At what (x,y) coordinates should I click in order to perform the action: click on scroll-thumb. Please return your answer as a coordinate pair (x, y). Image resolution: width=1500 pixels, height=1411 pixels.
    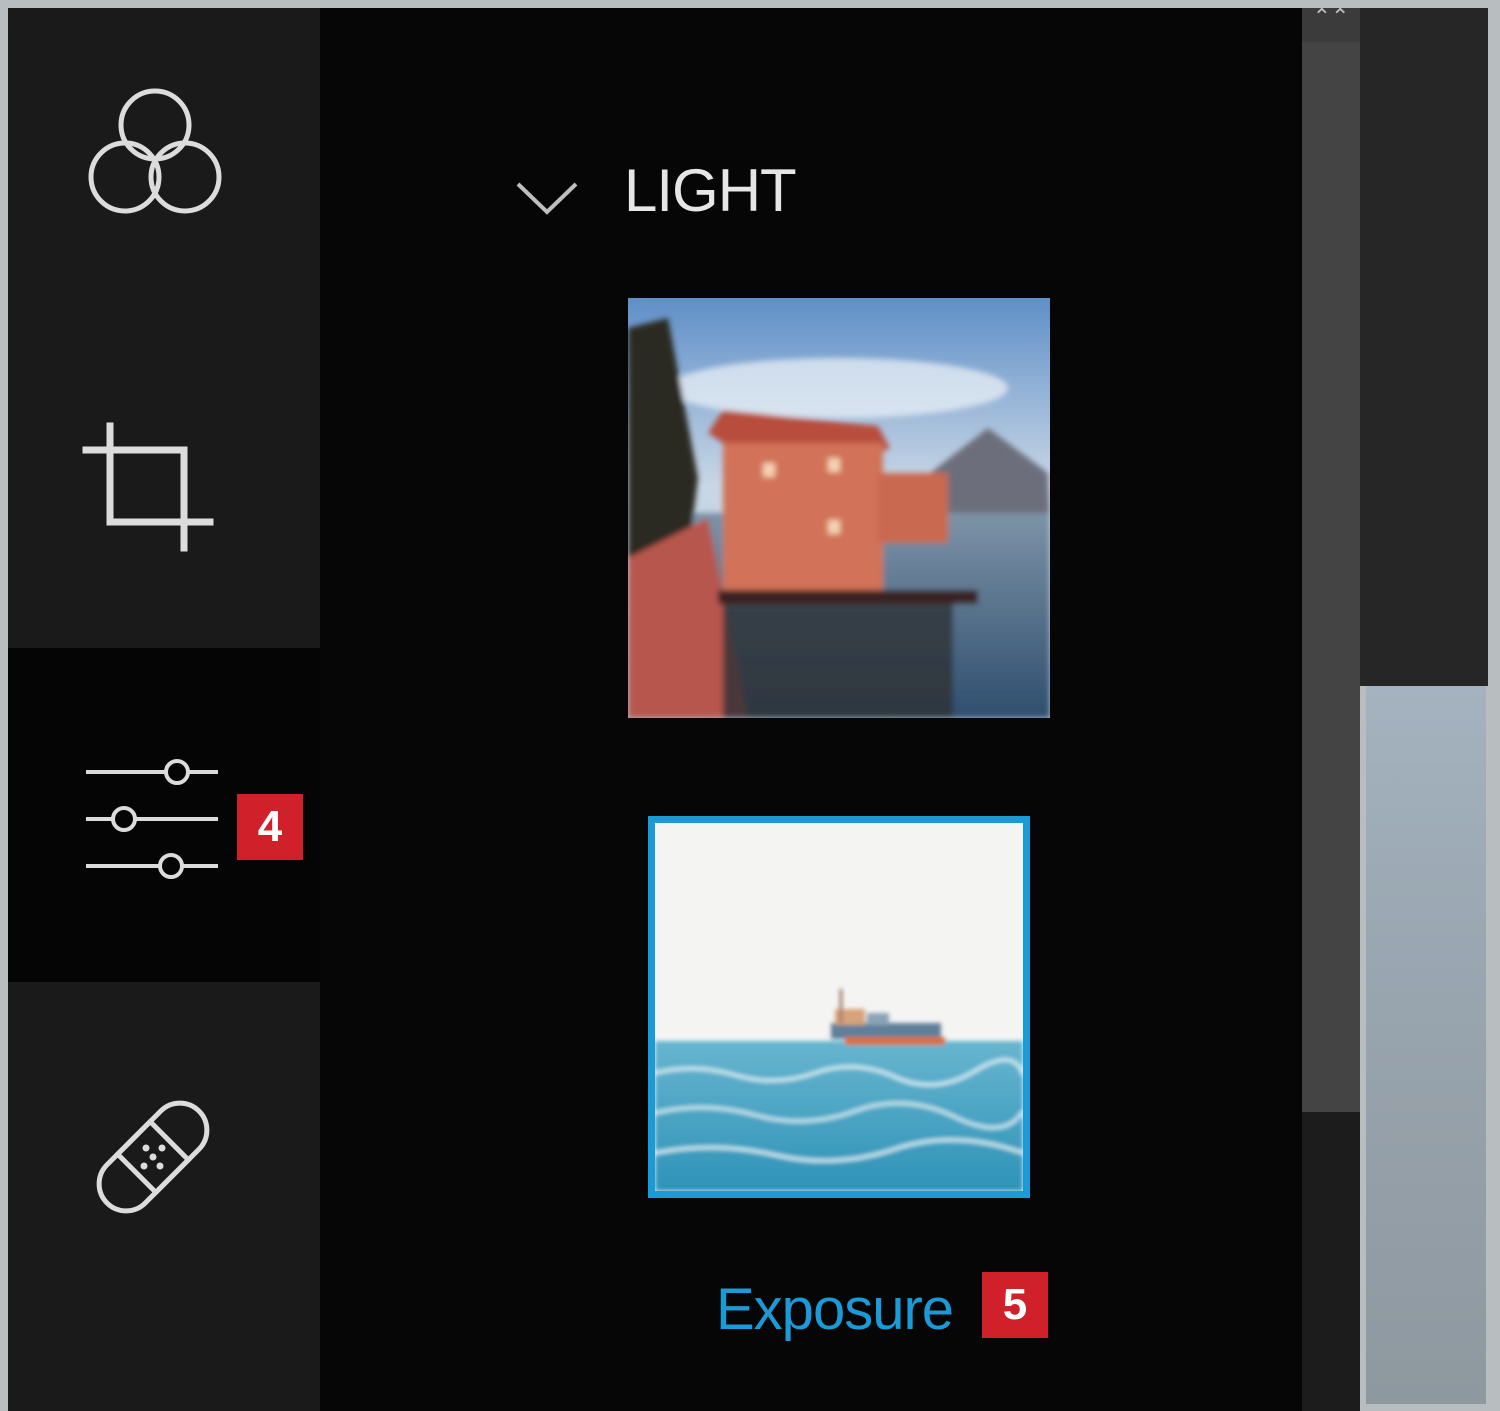
    Looking at the image, I should click on (1331, 577).